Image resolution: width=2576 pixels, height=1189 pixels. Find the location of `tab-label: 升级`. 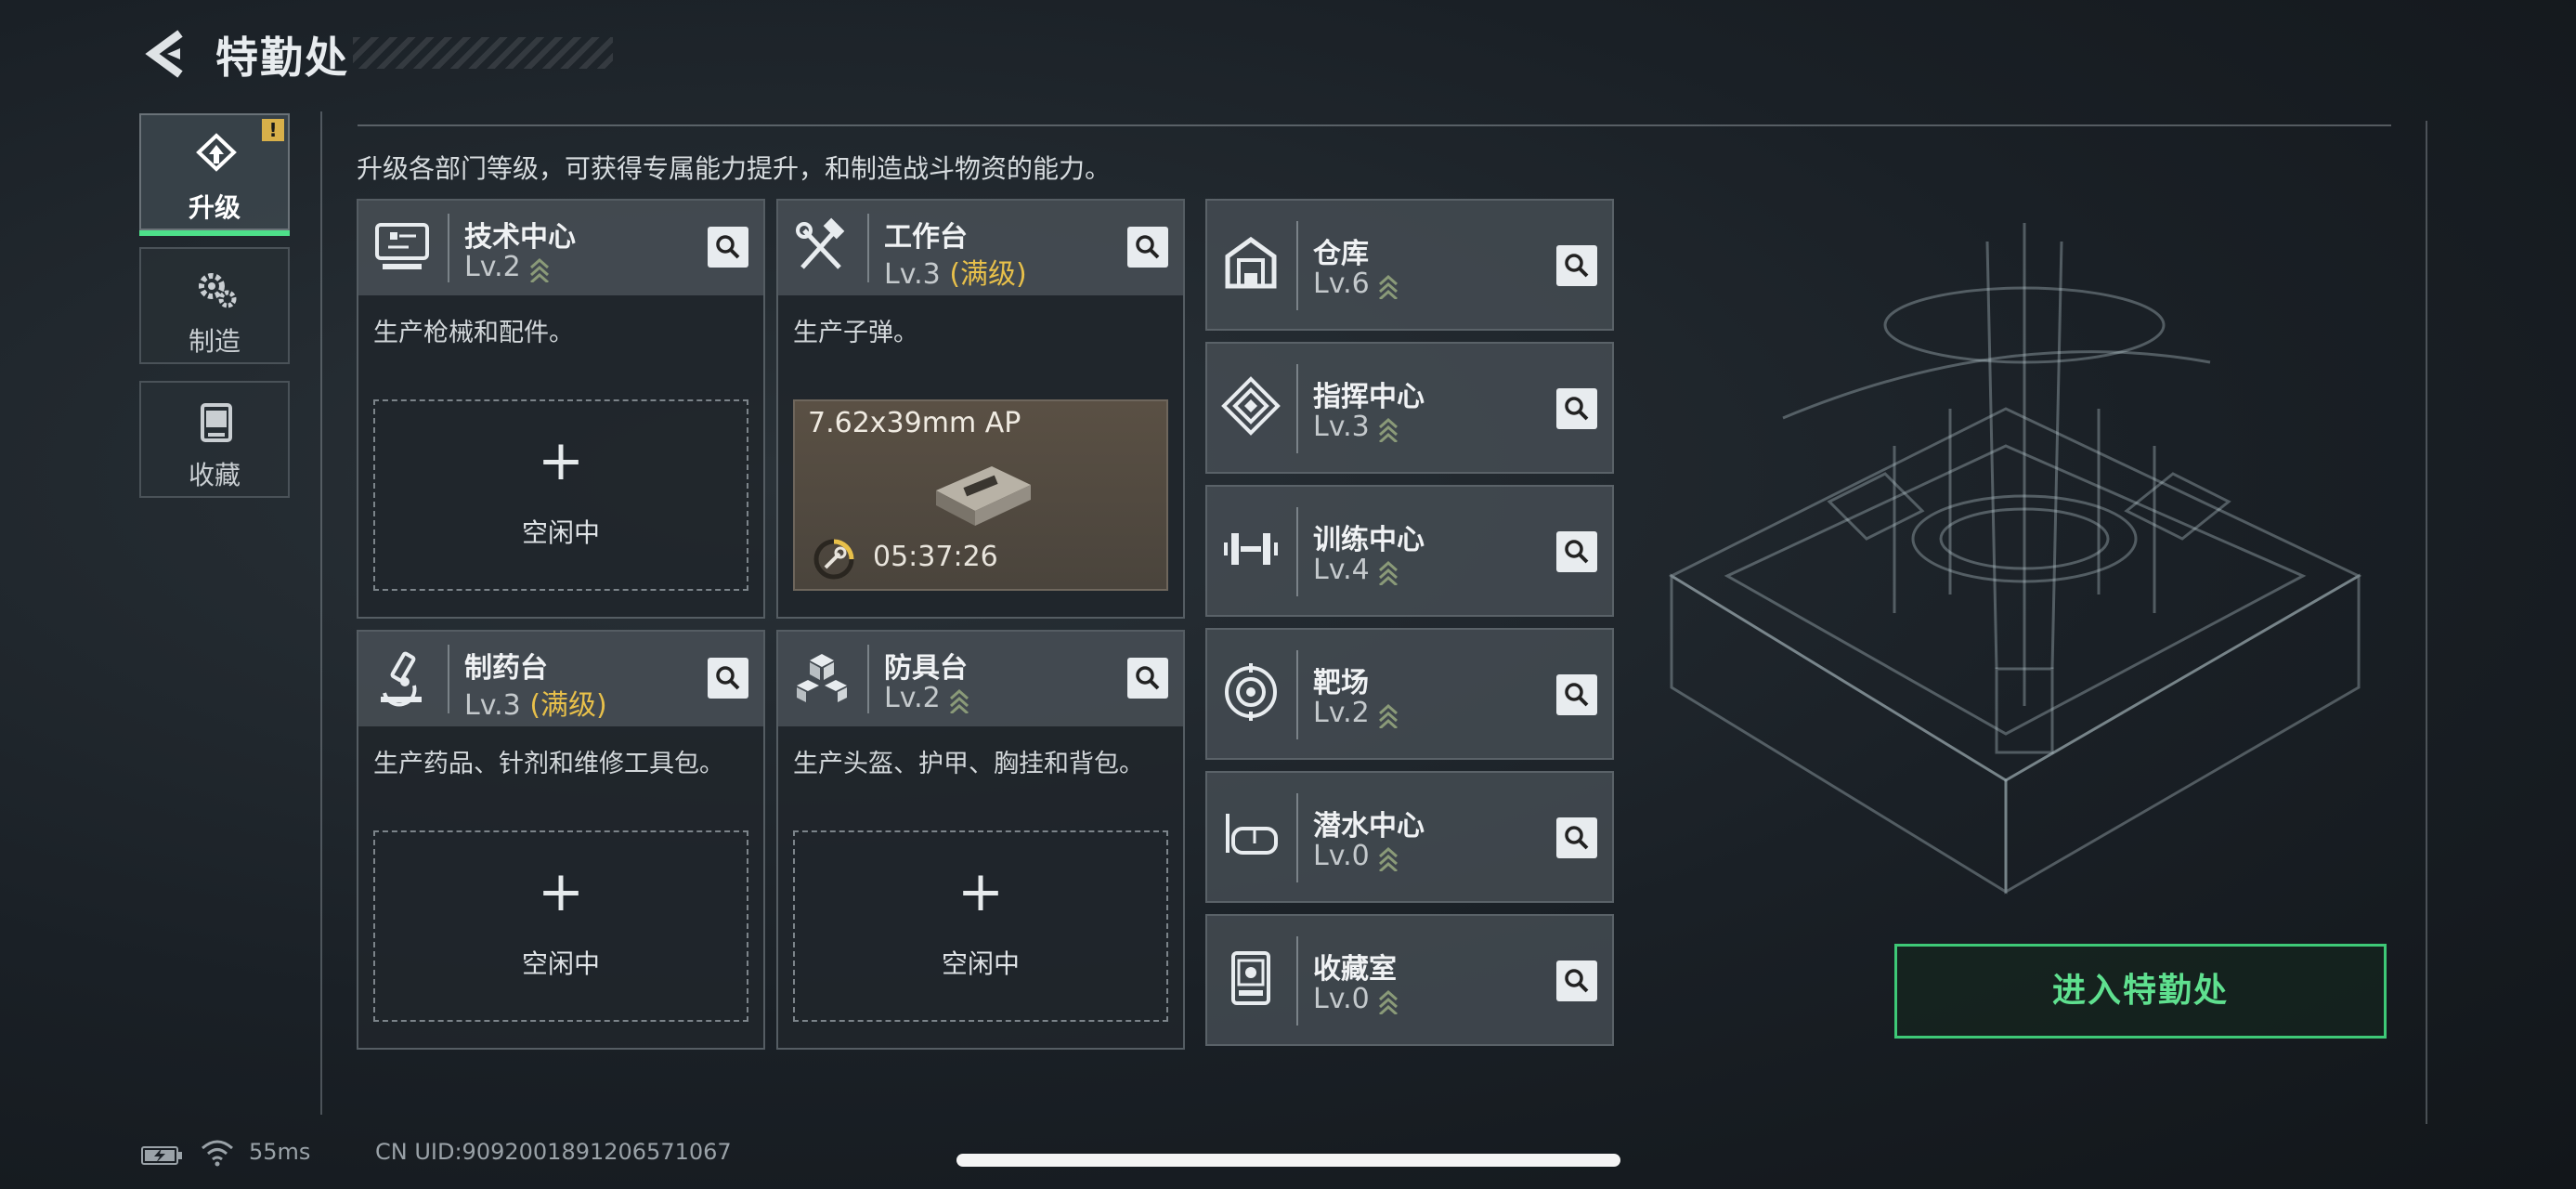

tab-label: 升级 is located at coordinates (214, 207).